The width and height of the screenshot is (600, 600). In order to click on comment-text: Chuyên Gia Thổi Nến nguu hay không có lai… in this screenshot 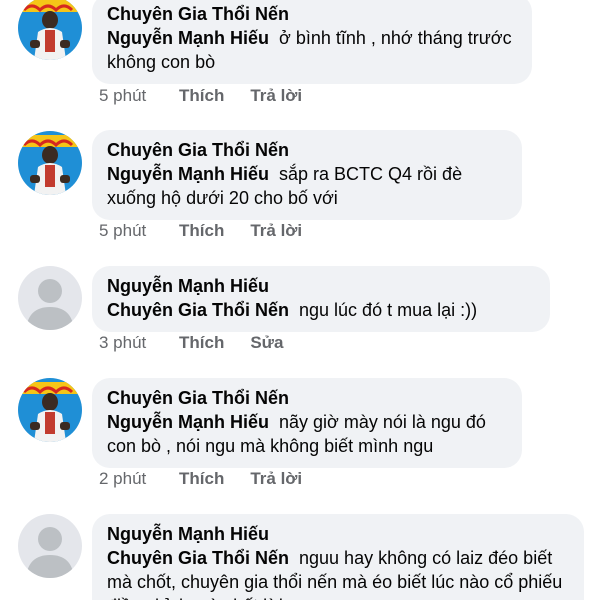, I will do `click(337, 573)`.